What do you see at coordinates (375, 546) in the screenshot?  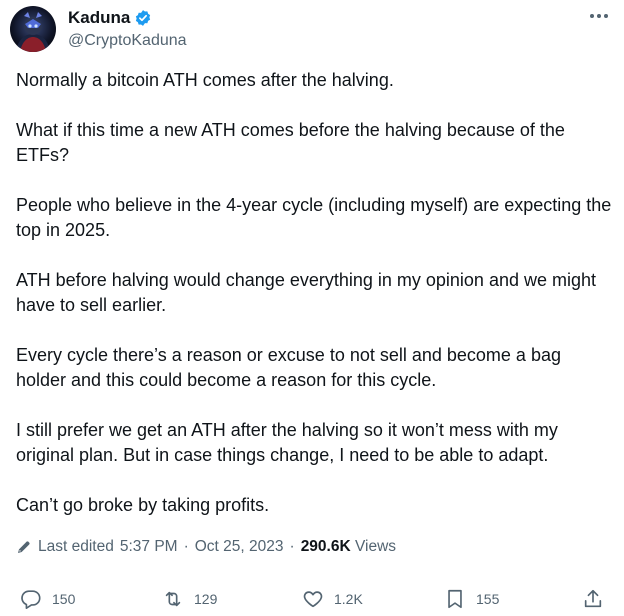 I see `views-label: Views` at bounding box center [375, 546].